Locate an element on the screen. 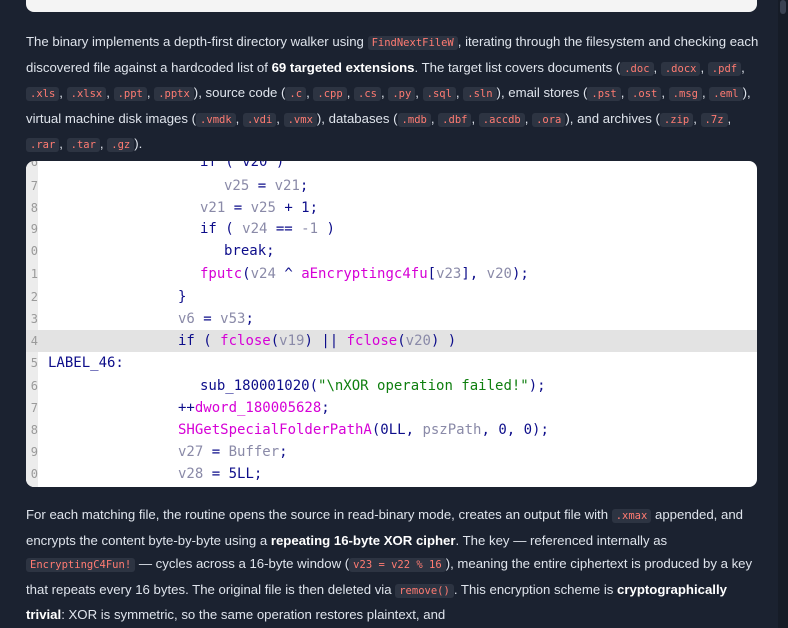  text: ), source code ( is located at coordinates (239, 92).